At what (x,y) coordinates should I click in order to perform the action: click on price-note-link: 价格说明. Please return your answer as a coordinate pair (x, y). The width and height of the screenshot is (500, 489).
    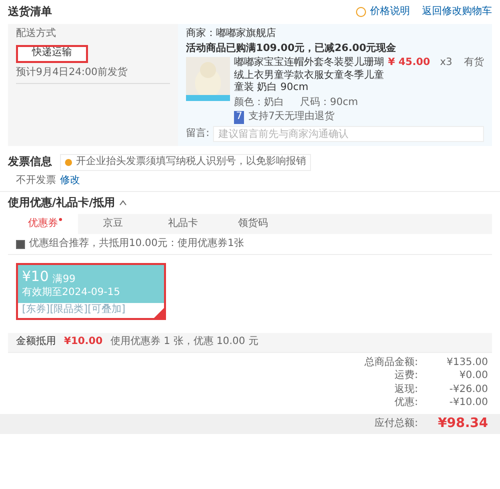
    Looking at the image, I should click on (390, 12).